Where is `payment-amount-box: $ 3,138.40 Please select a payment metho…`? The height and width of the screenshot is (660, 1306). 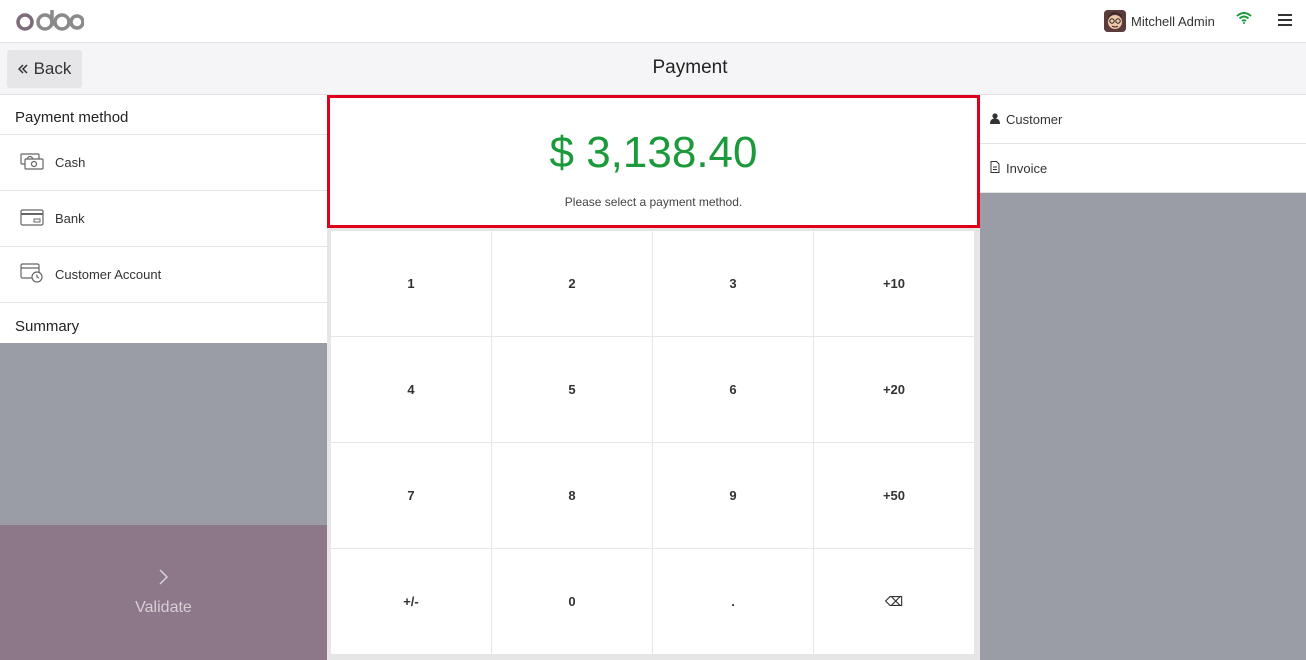 payment-amount-box: $ 3,138.40 Please select a payment metho… is located at coordinates (653, 161).